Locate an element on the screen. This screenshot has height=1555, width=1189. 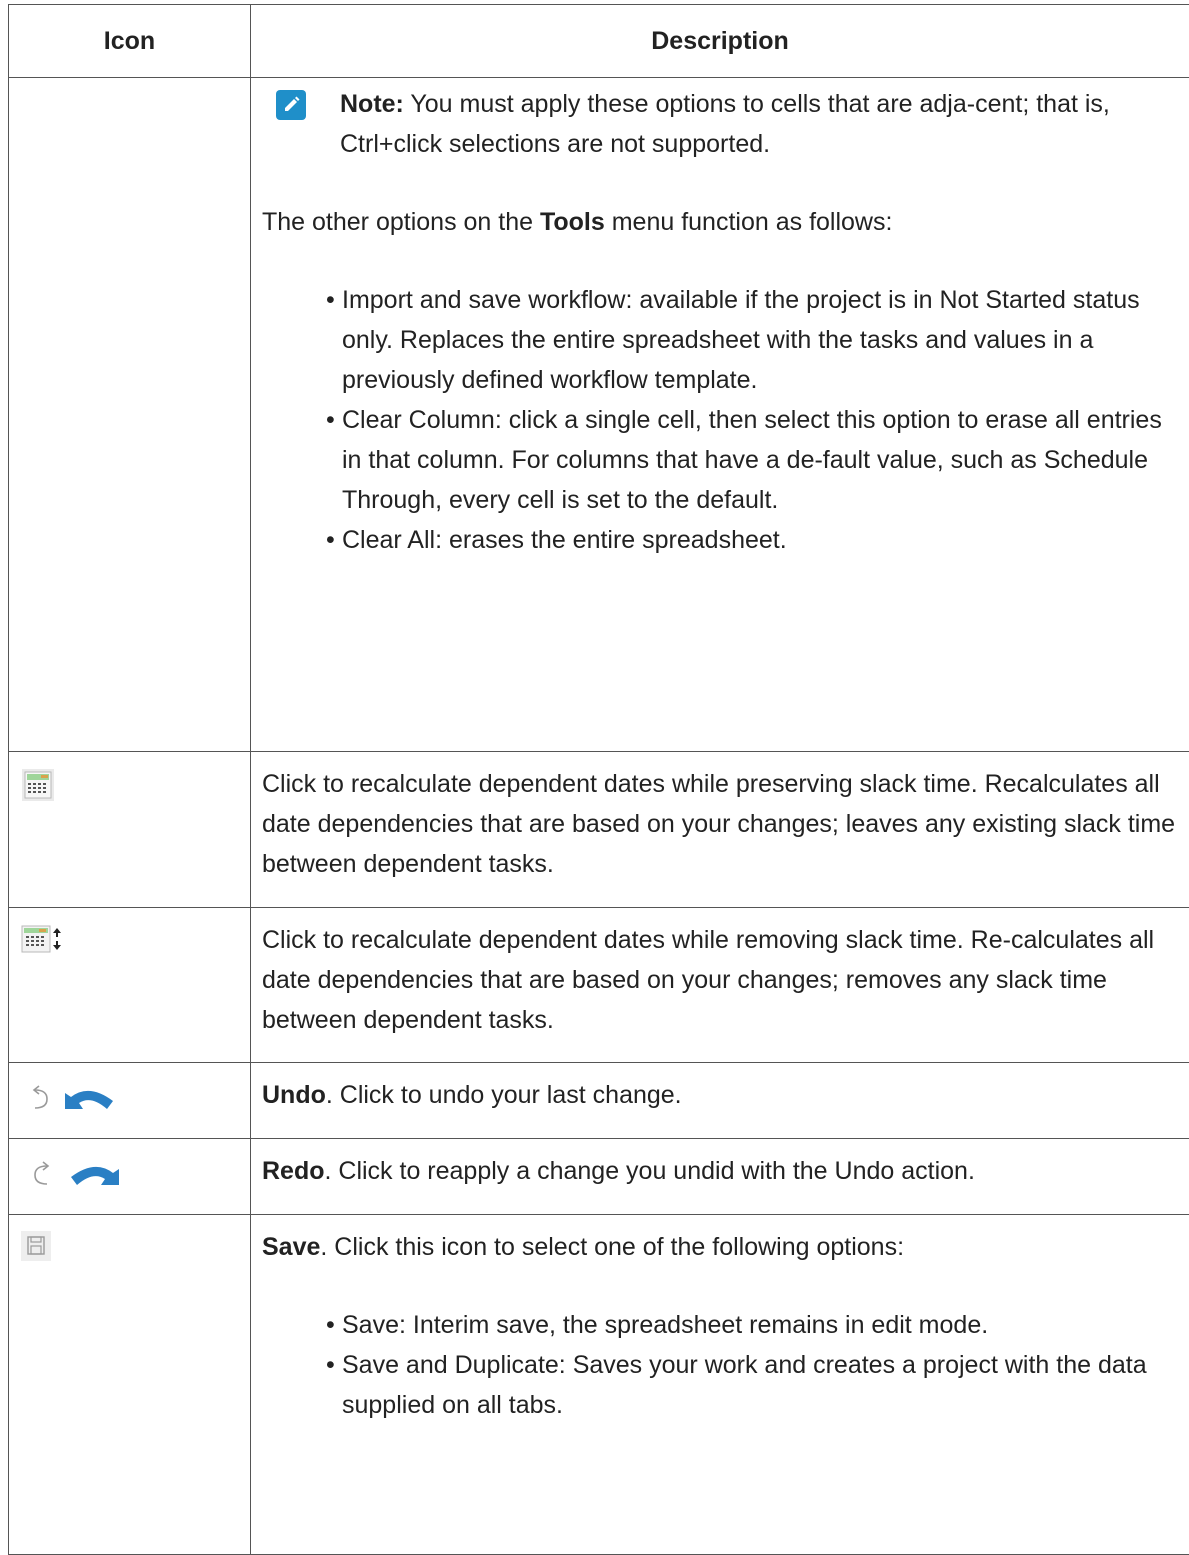
undo-label: Undo is located at coordinates (294, 1095).